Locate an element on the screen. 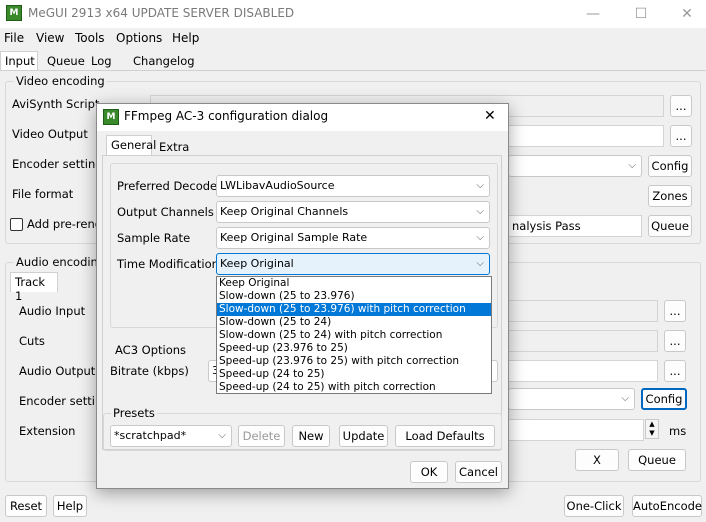 This screenshot has width=706, height=522. zones-button: Zones is located at coordinates (670, 196).